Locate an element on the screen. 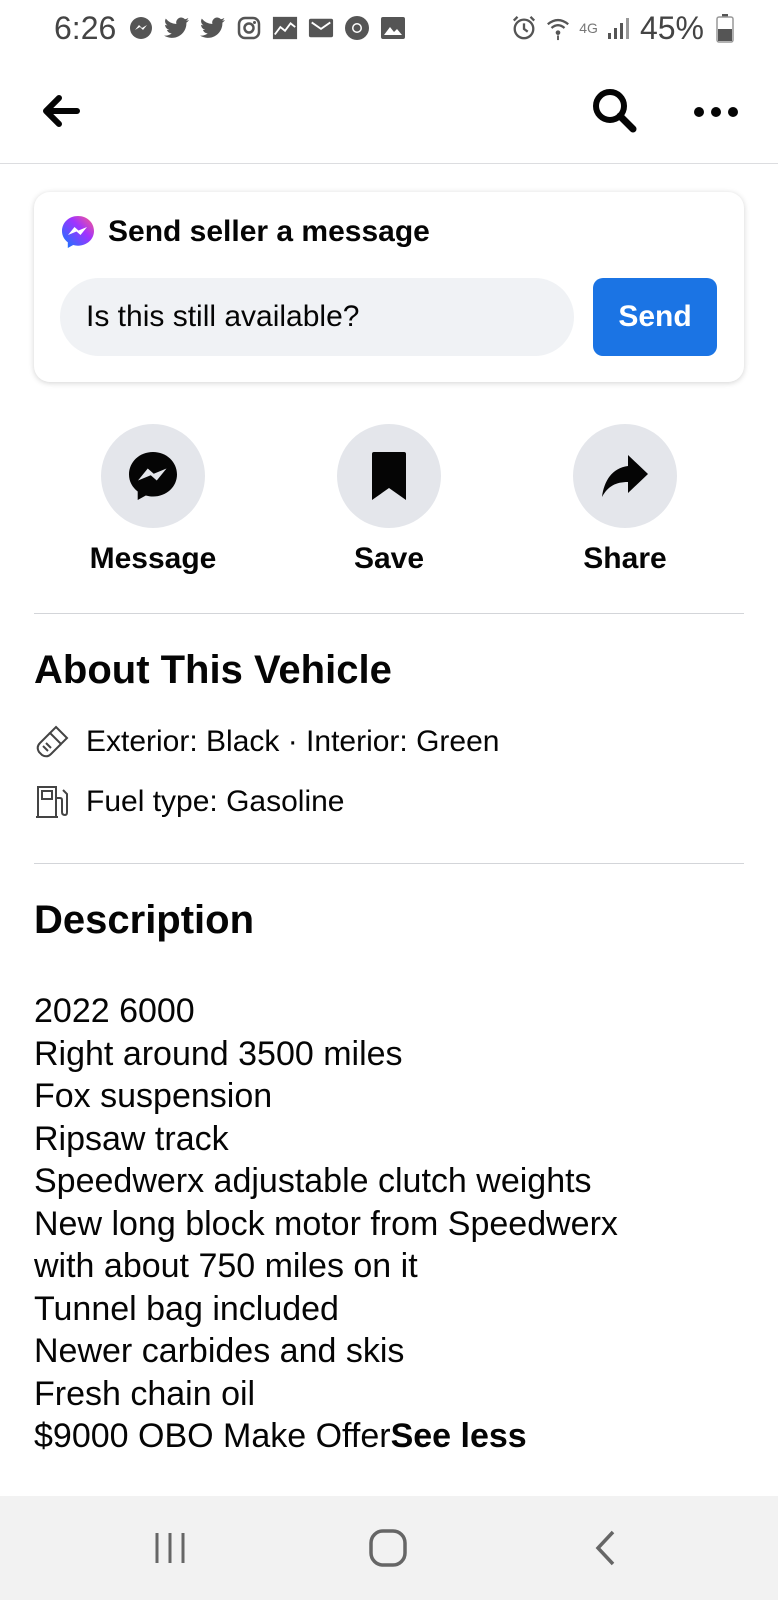  search-button is located at coordinates (614, 110).